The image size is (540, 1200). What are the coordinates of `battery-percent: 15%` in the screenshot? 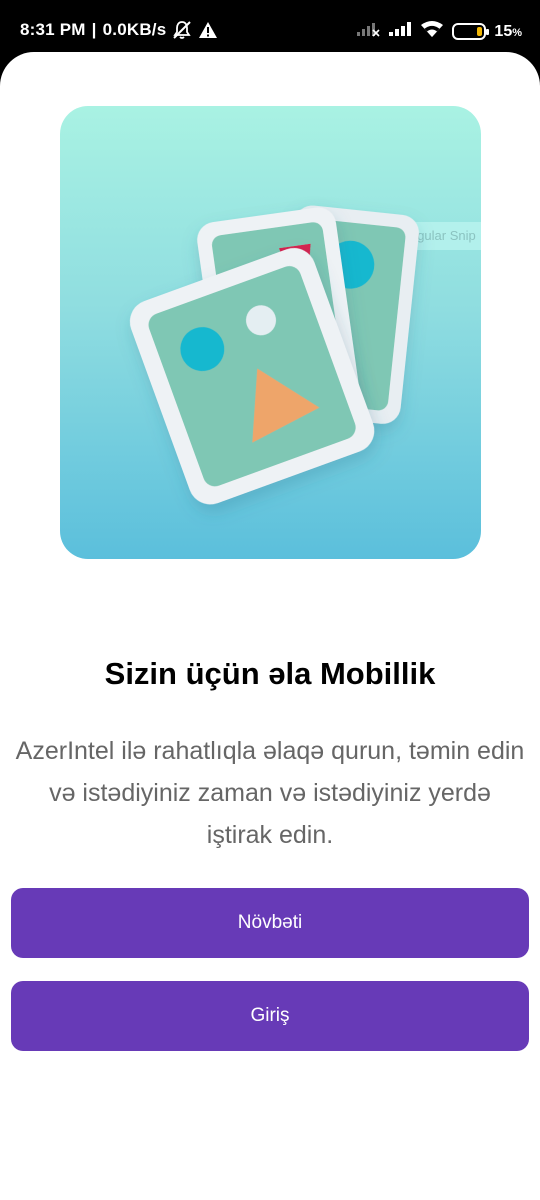 It's located at (508, 31).